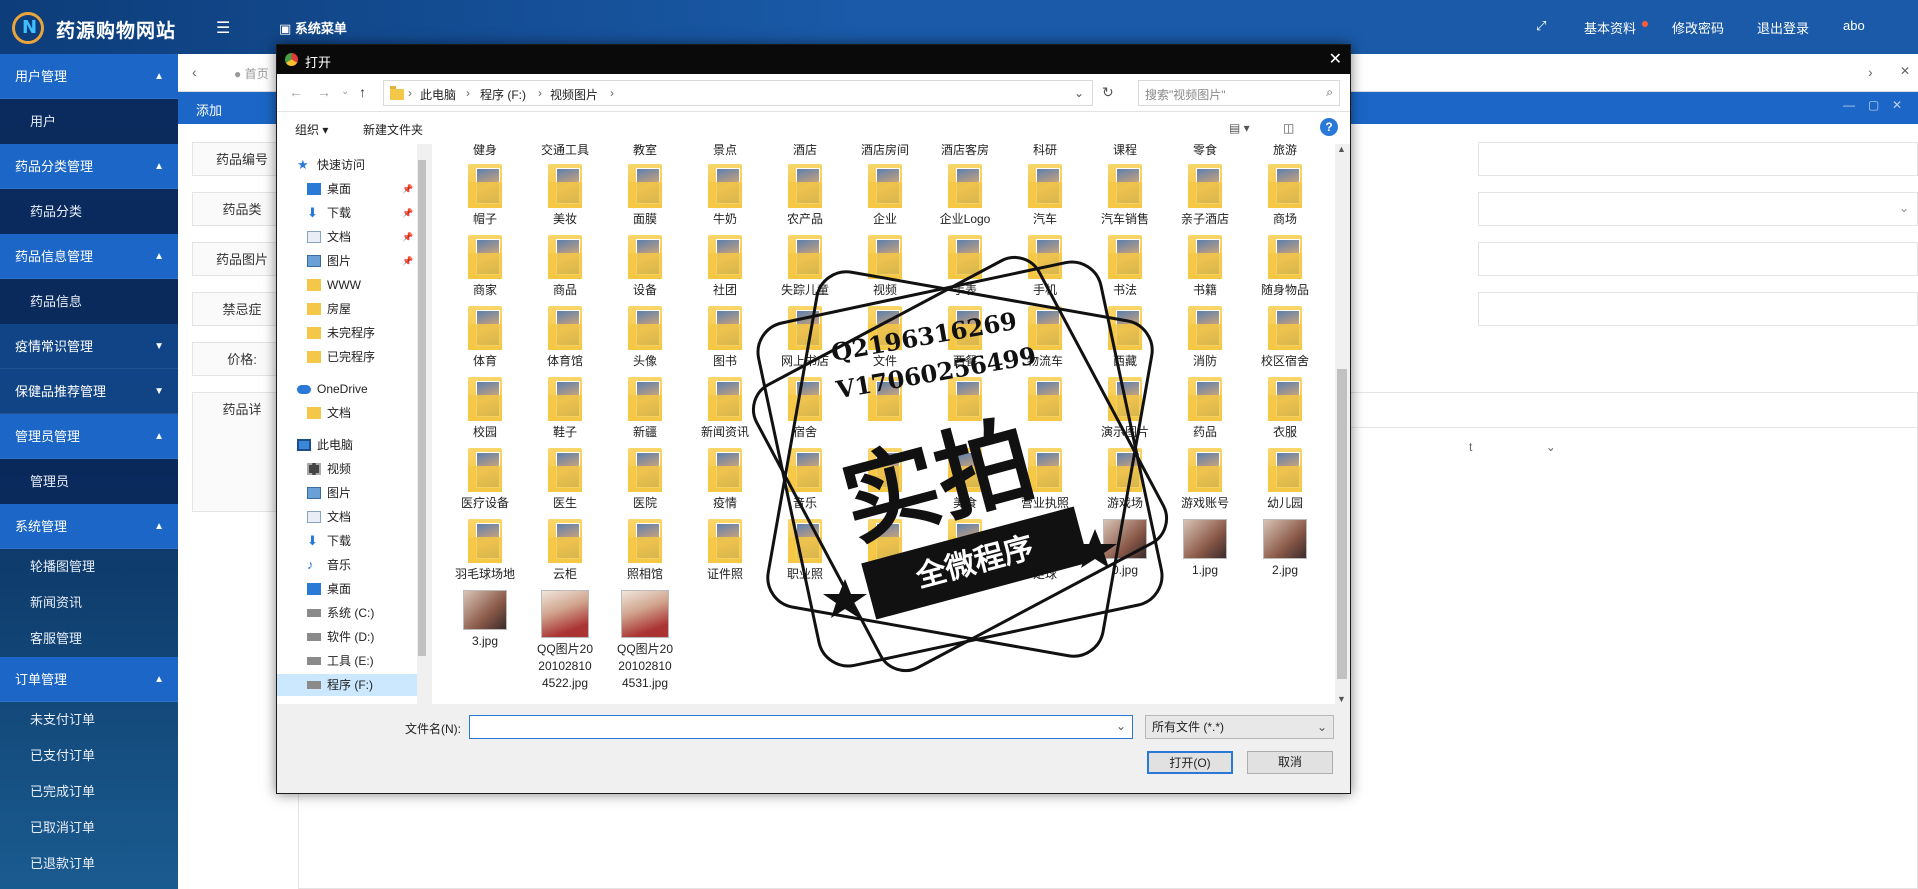 This screenshot has height=889, width=1918. What do you see at coordinates (356, 389) in the screenshot?
I see `nav-onedrive: OneDrive` at bounding box center [356, 389].